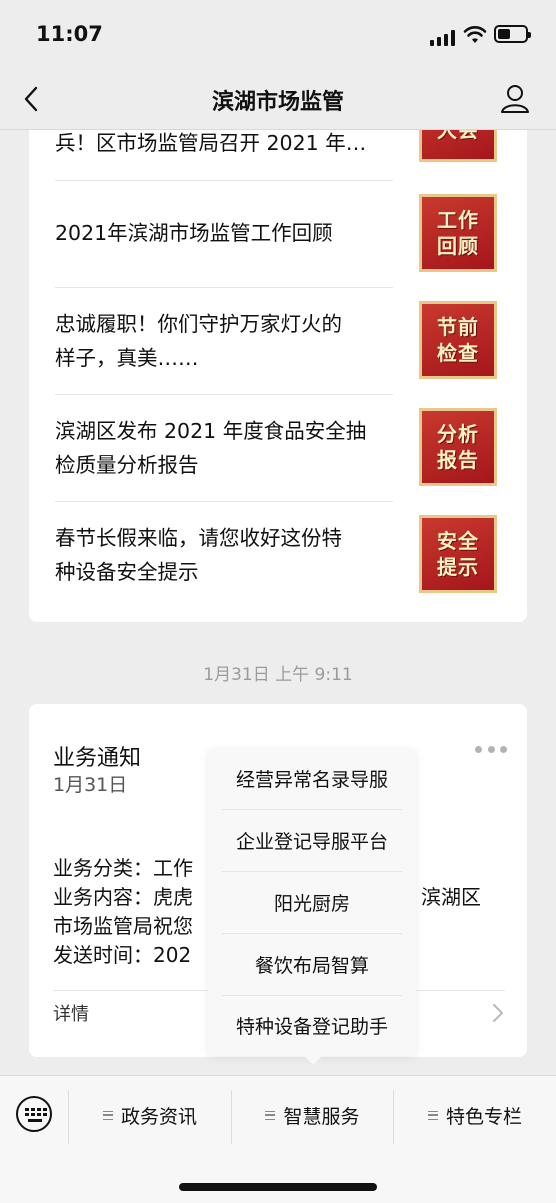 This screenshot has height=1203, width=556. Describe the element at coordinates (312, 1025) in the screenshot. I see `submenu-item-equipment-assistant: 特种设备登记助手` at that location.